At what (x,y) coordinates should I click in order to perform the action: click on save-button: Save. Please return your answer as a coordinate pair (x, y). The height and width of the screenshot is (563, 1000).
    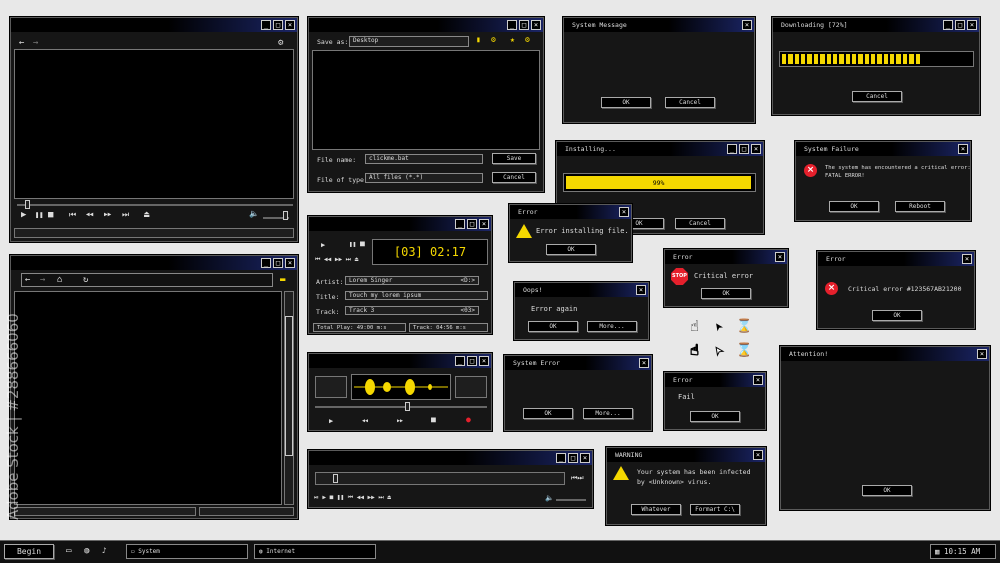
    Looking at the image, I should click on (514, 158).